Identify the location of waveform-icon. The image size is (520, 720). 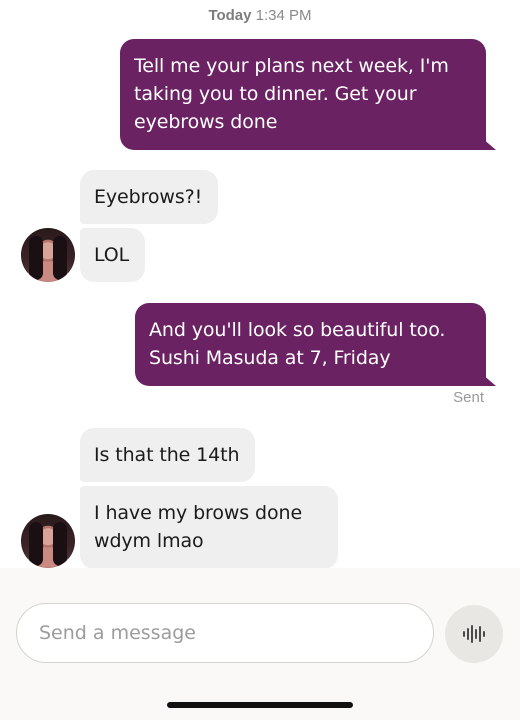
(474, 634).